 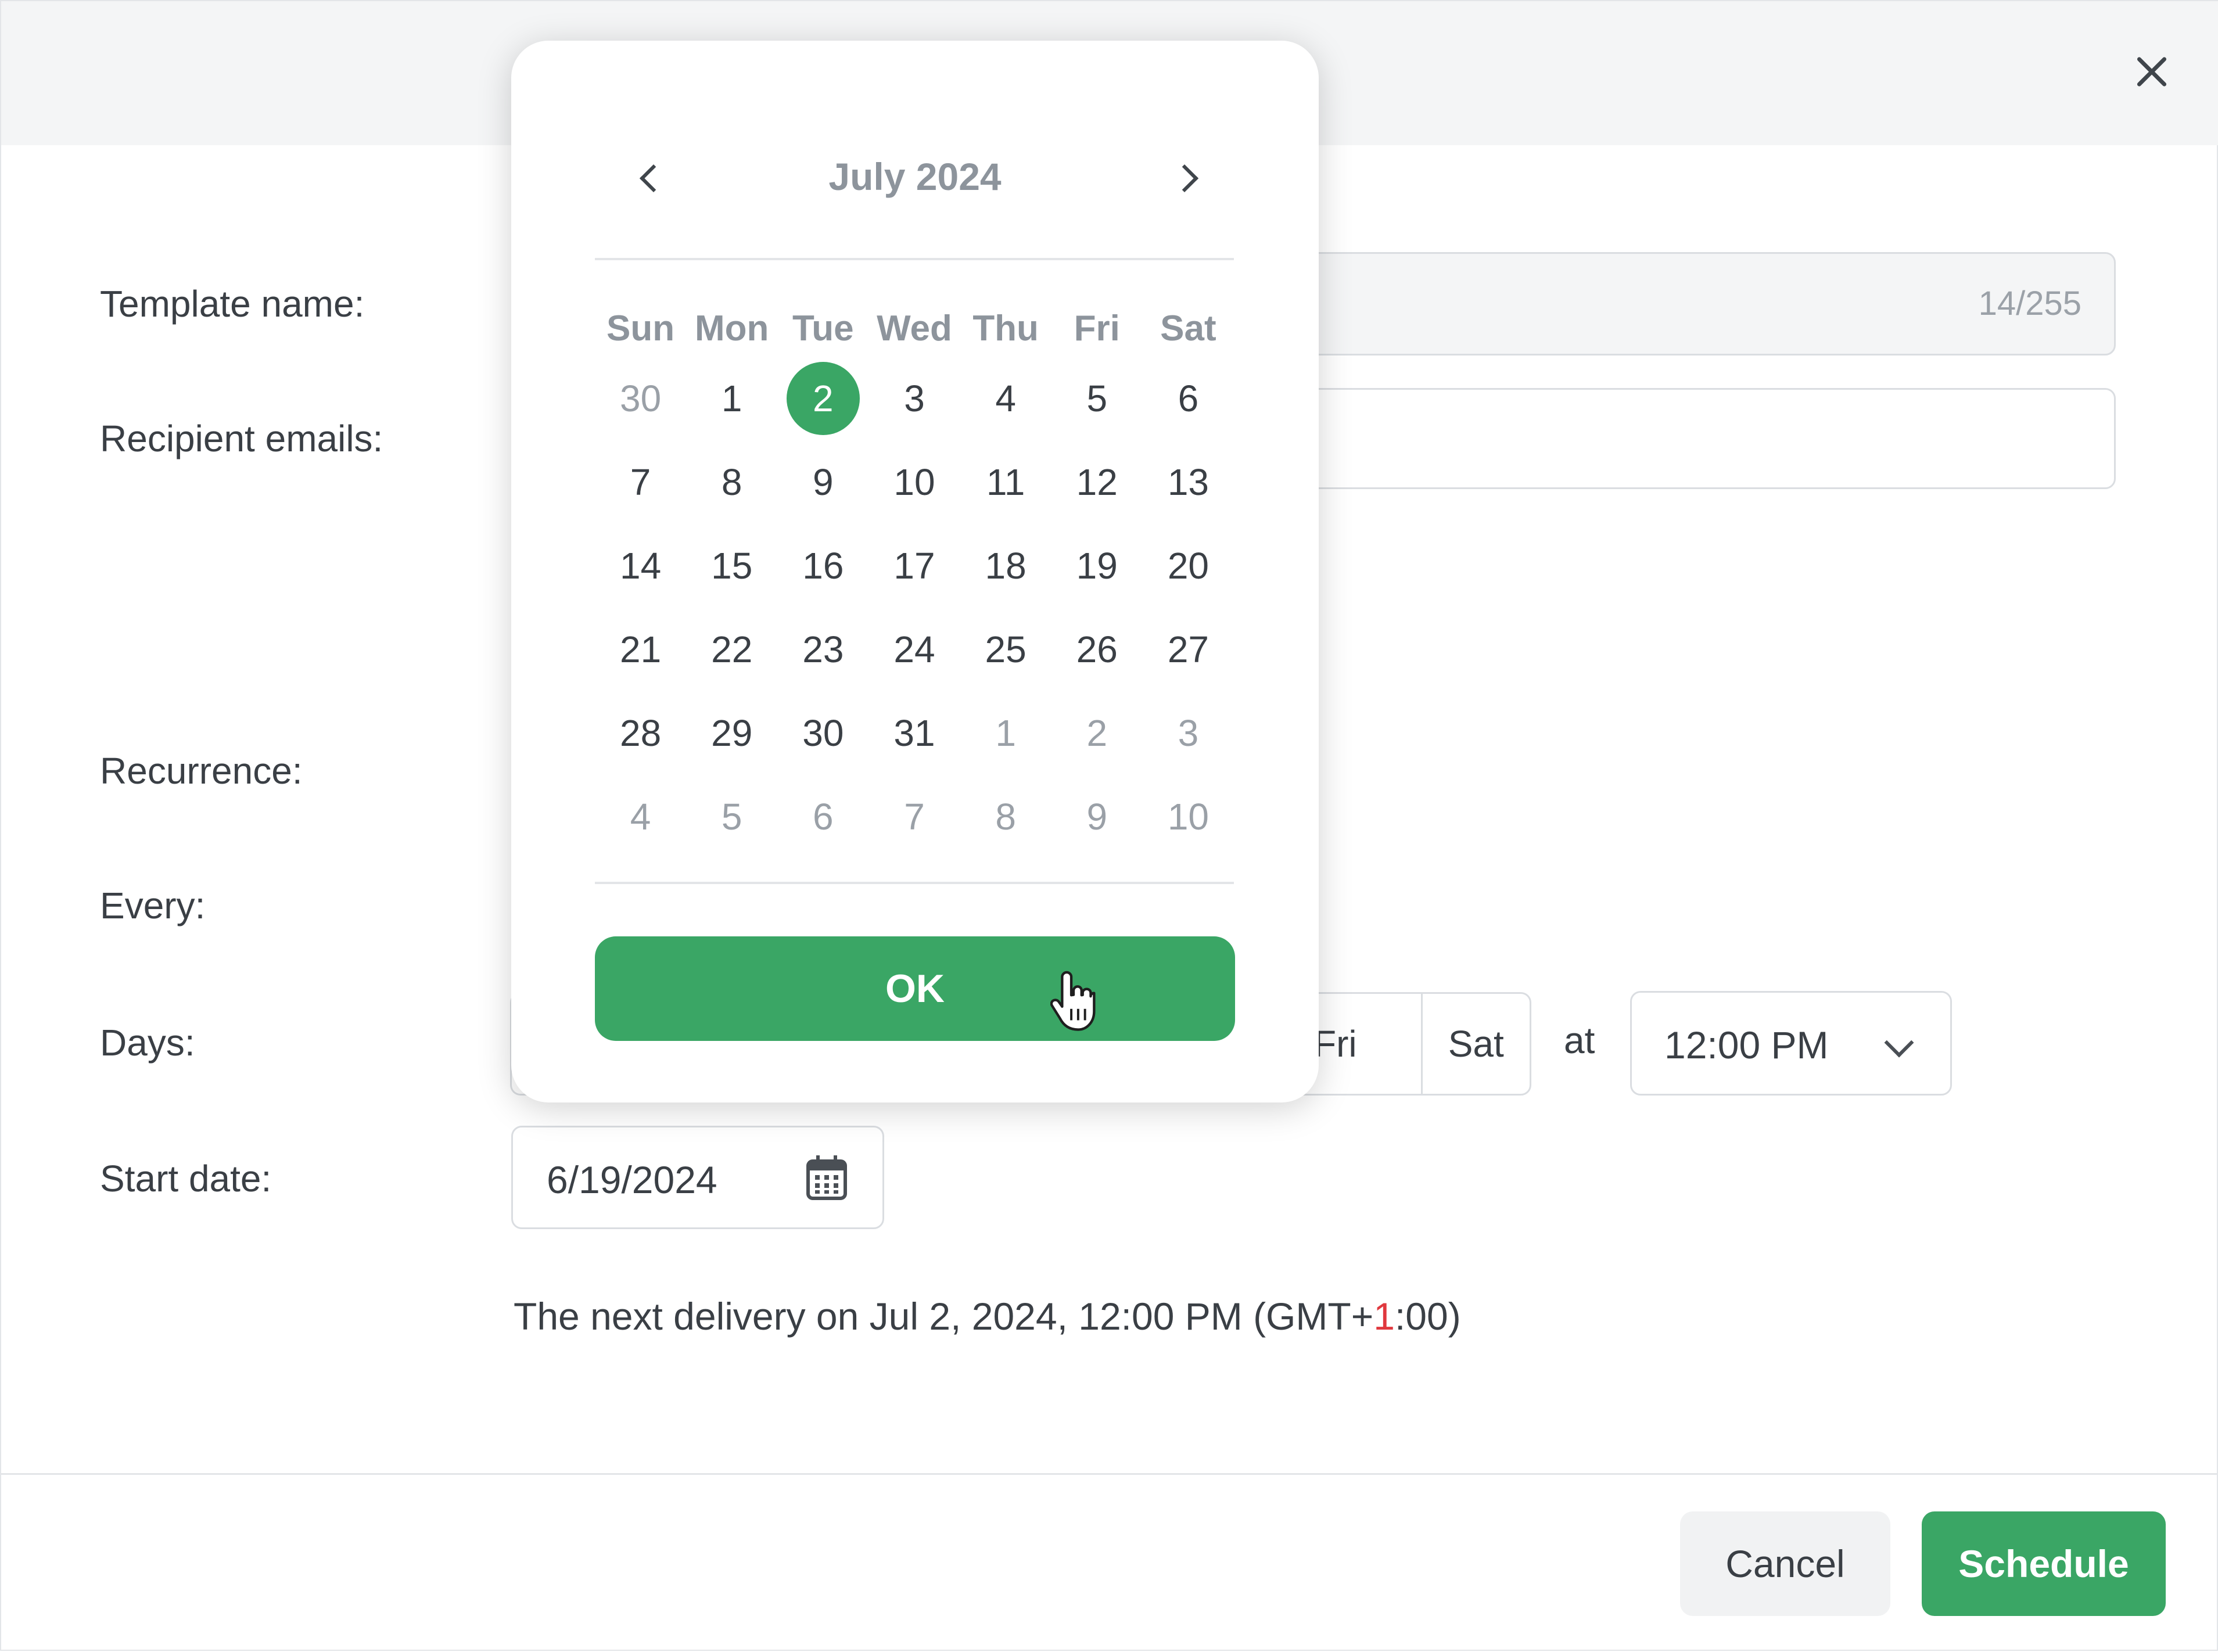 I want to click on calendar-day: 19, so click(x=1097, y=566).